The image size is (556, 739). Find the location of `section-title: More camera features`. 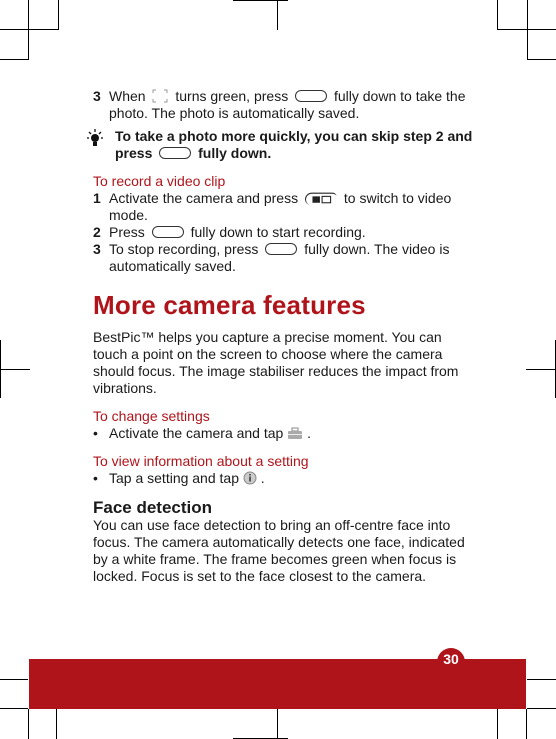

section-title: More camera features is located at coordinates (229, 305).